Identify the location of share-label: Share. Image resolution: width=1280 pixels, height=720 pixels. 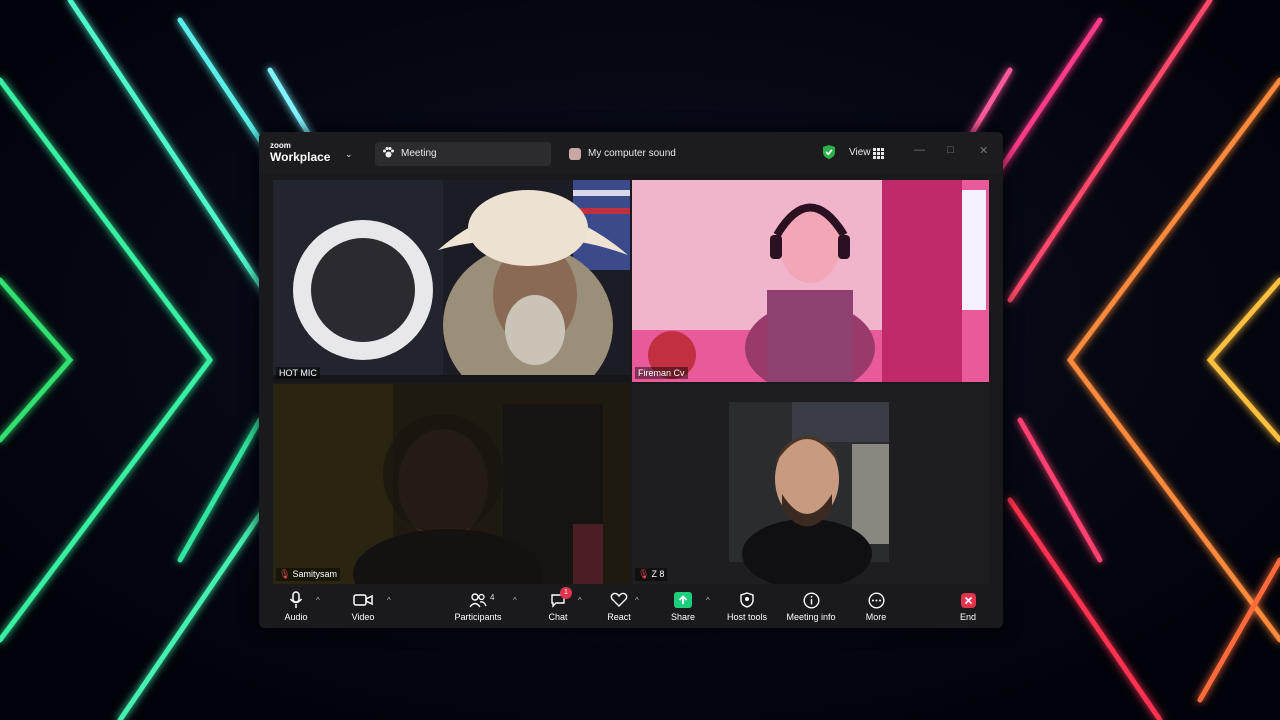
(683, 617).